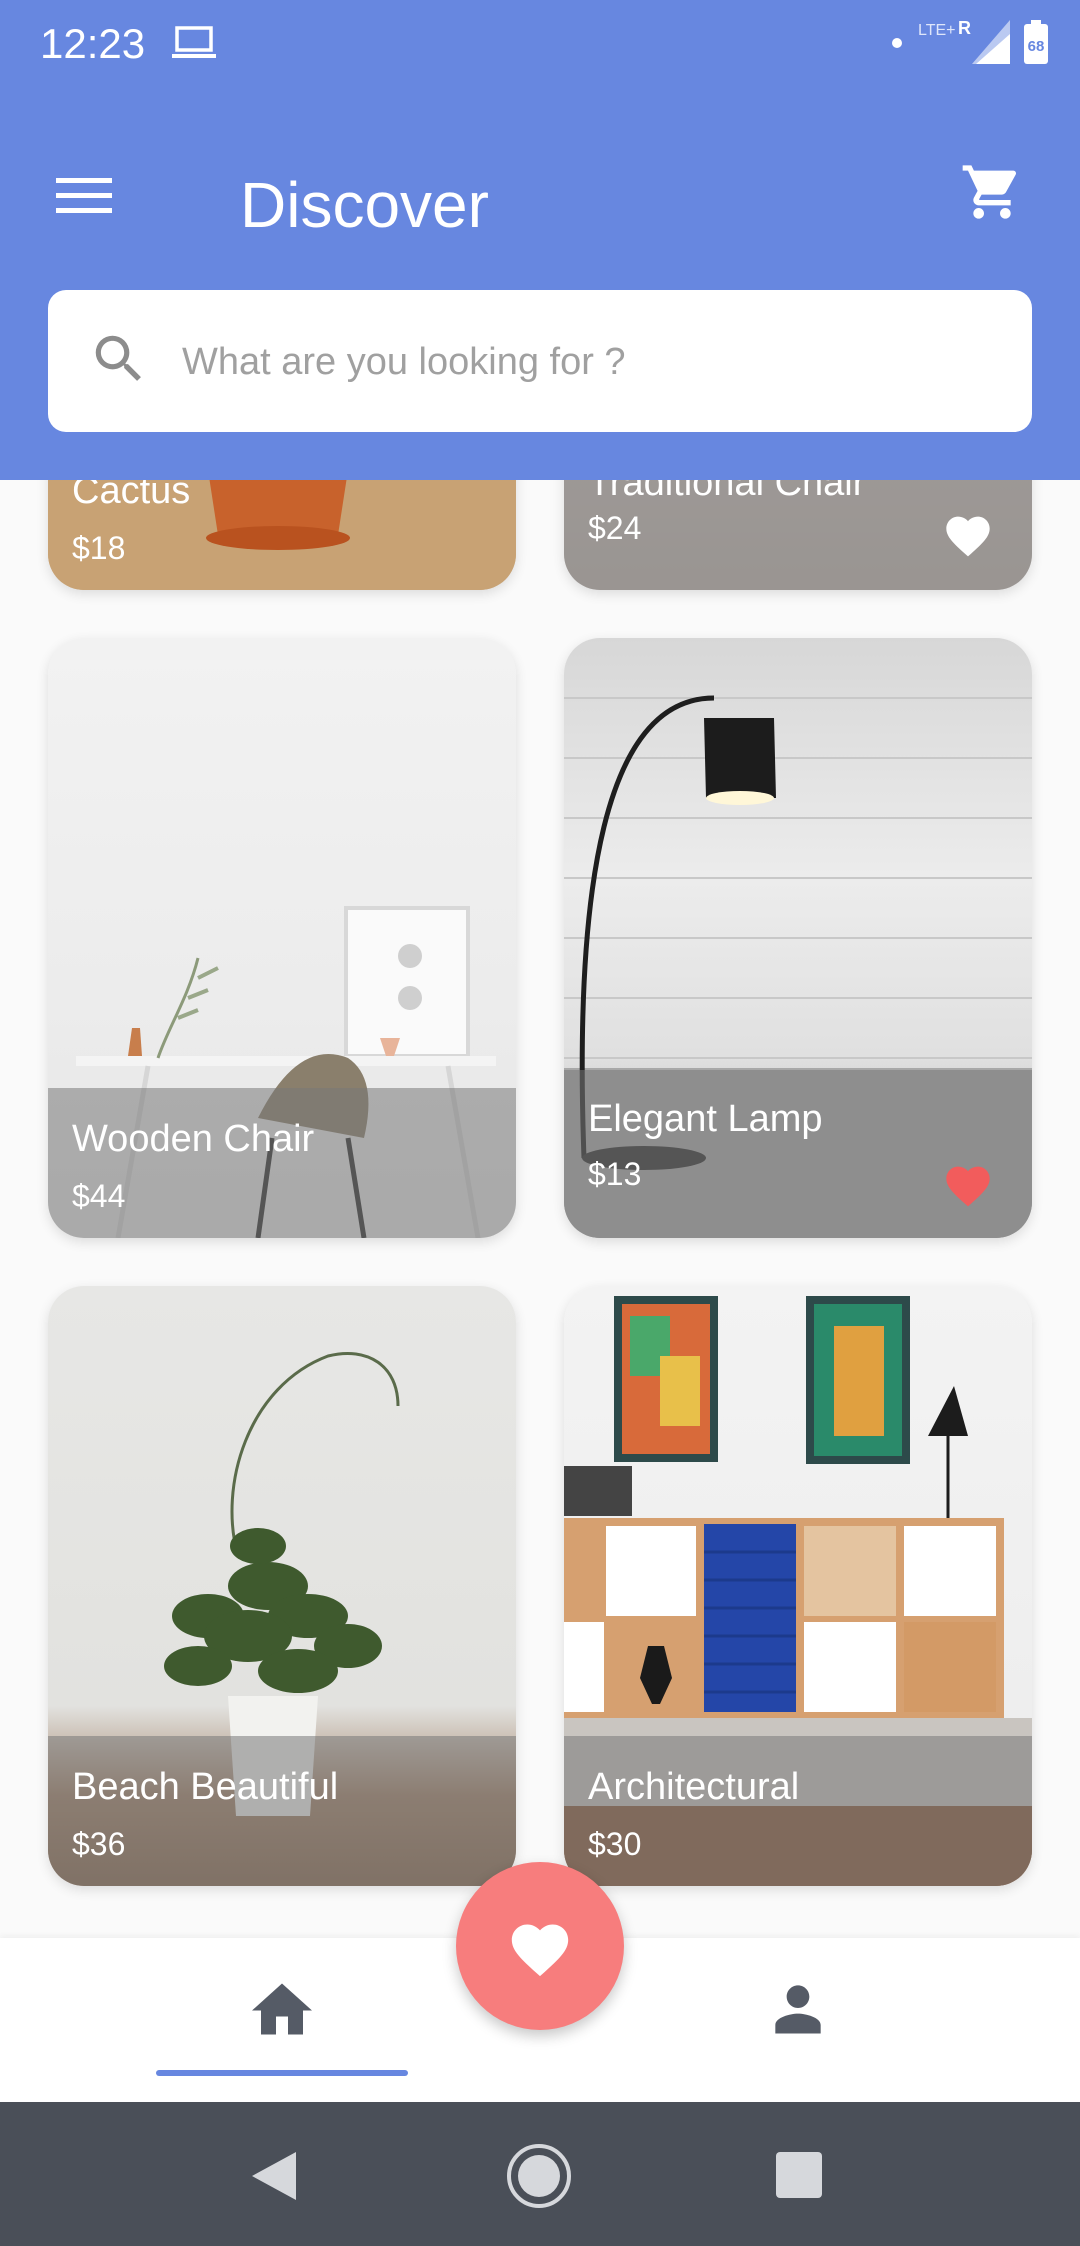 The height and width of the screenshot is (2246, 1080). I want to click on product-price: $36, so click(99, 1844).